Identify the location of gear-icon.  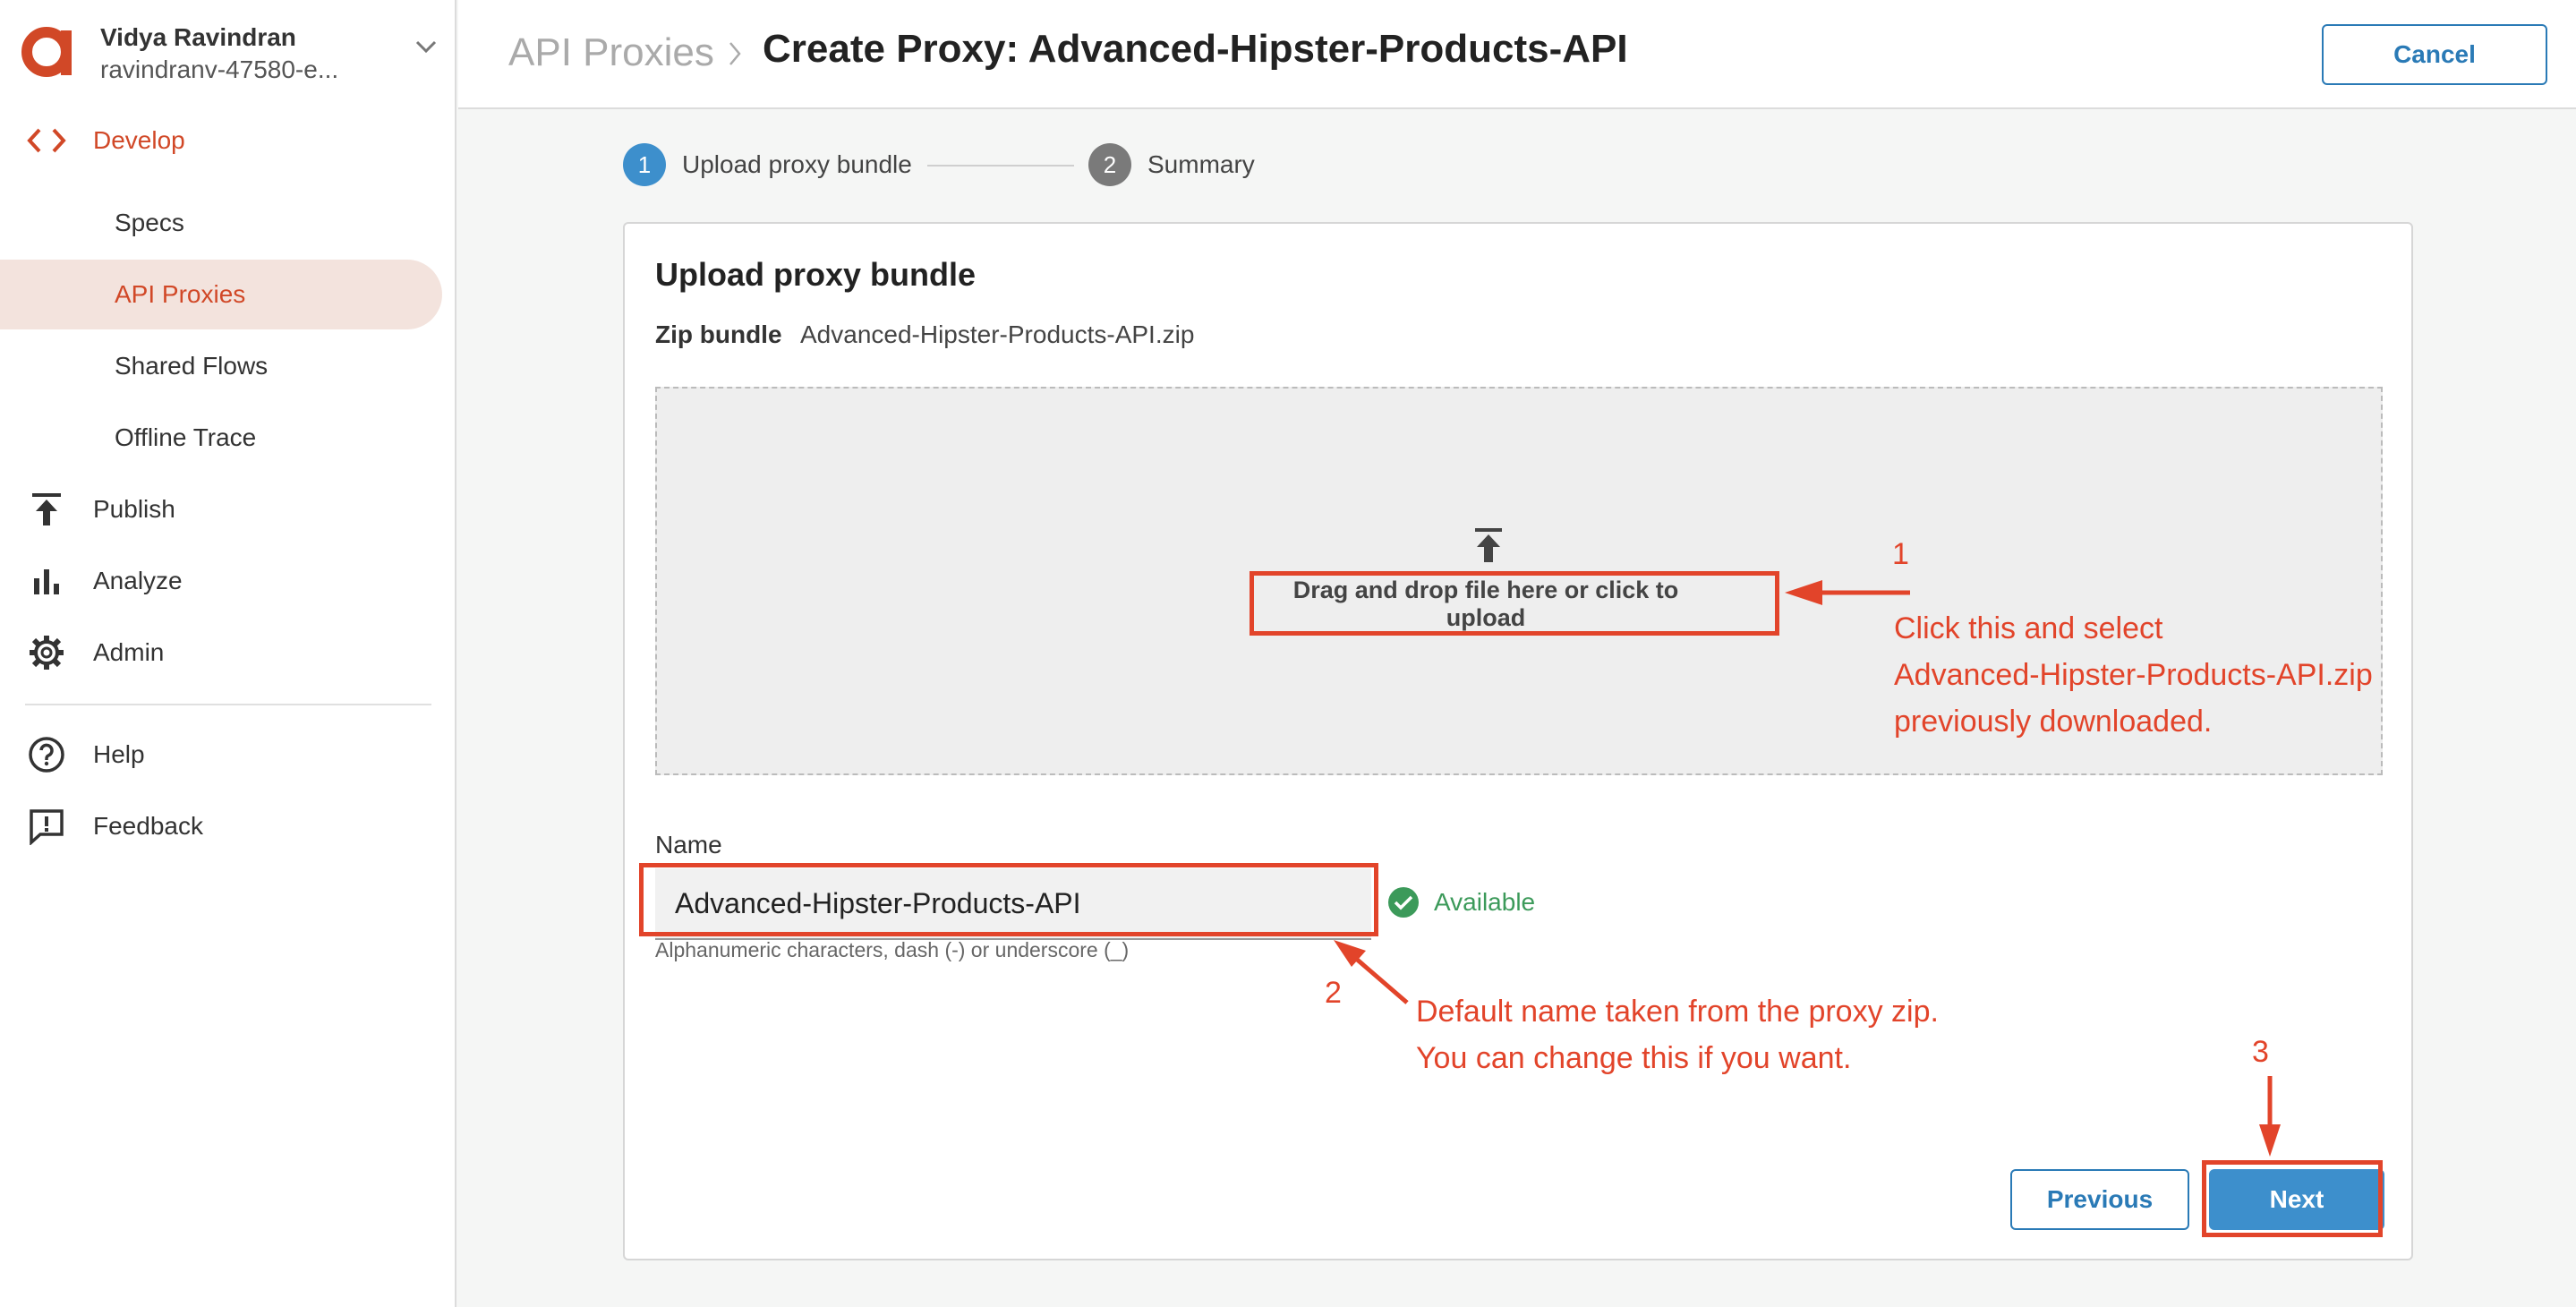
(46, 652).